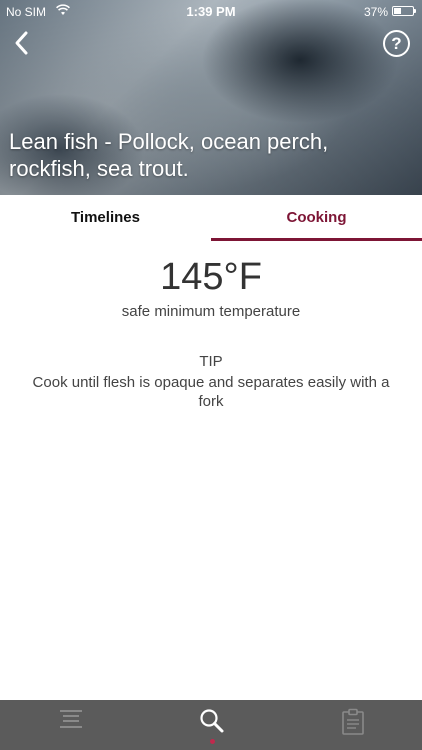 The width and height of the screenshot is (422, 750). I want to click on tab-label: Cooking, so click(316, 217).